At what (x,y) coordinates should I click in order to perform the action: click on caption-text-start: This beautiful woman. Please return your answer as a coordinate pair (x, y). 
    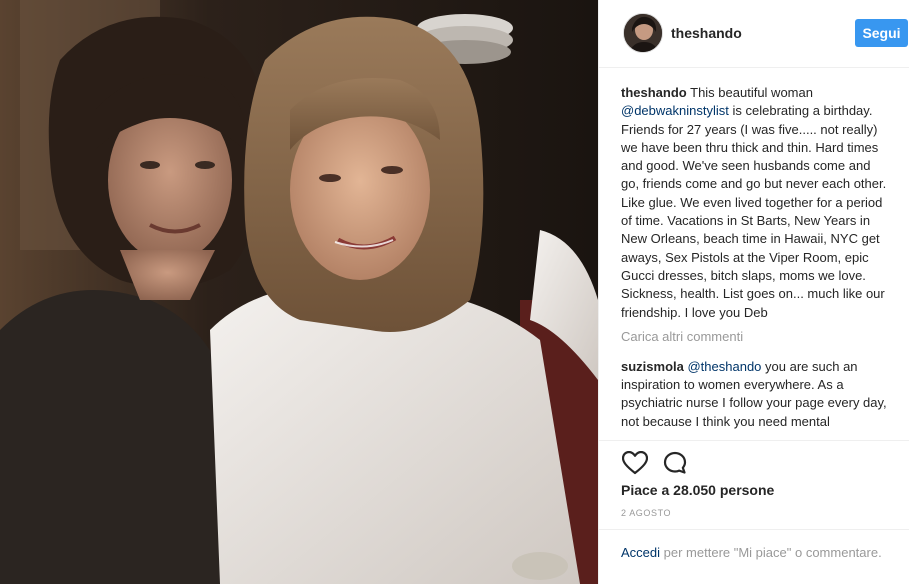
    Looking at the image, I should click on (751, 92).